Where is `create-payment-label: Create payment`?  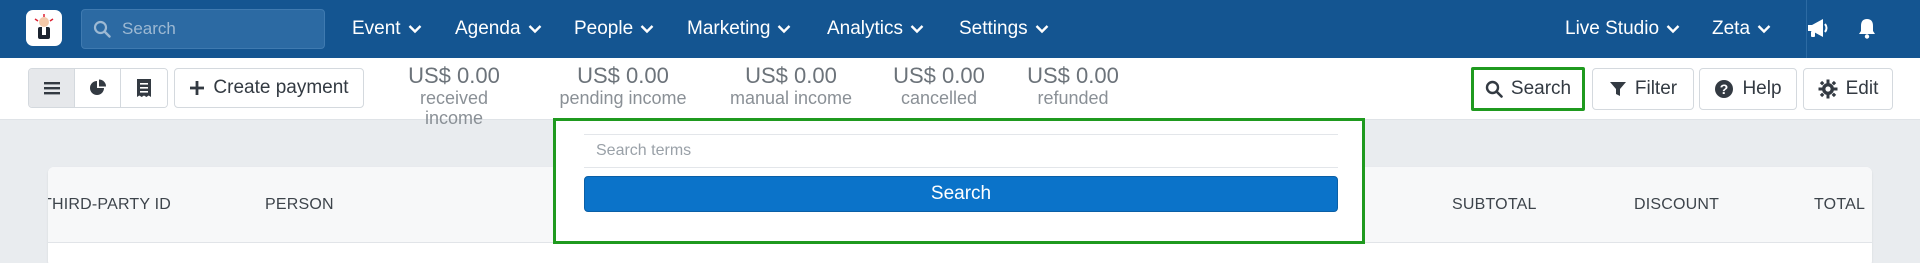
create-payment-label: Create payment is located at coordinates (281, 87).